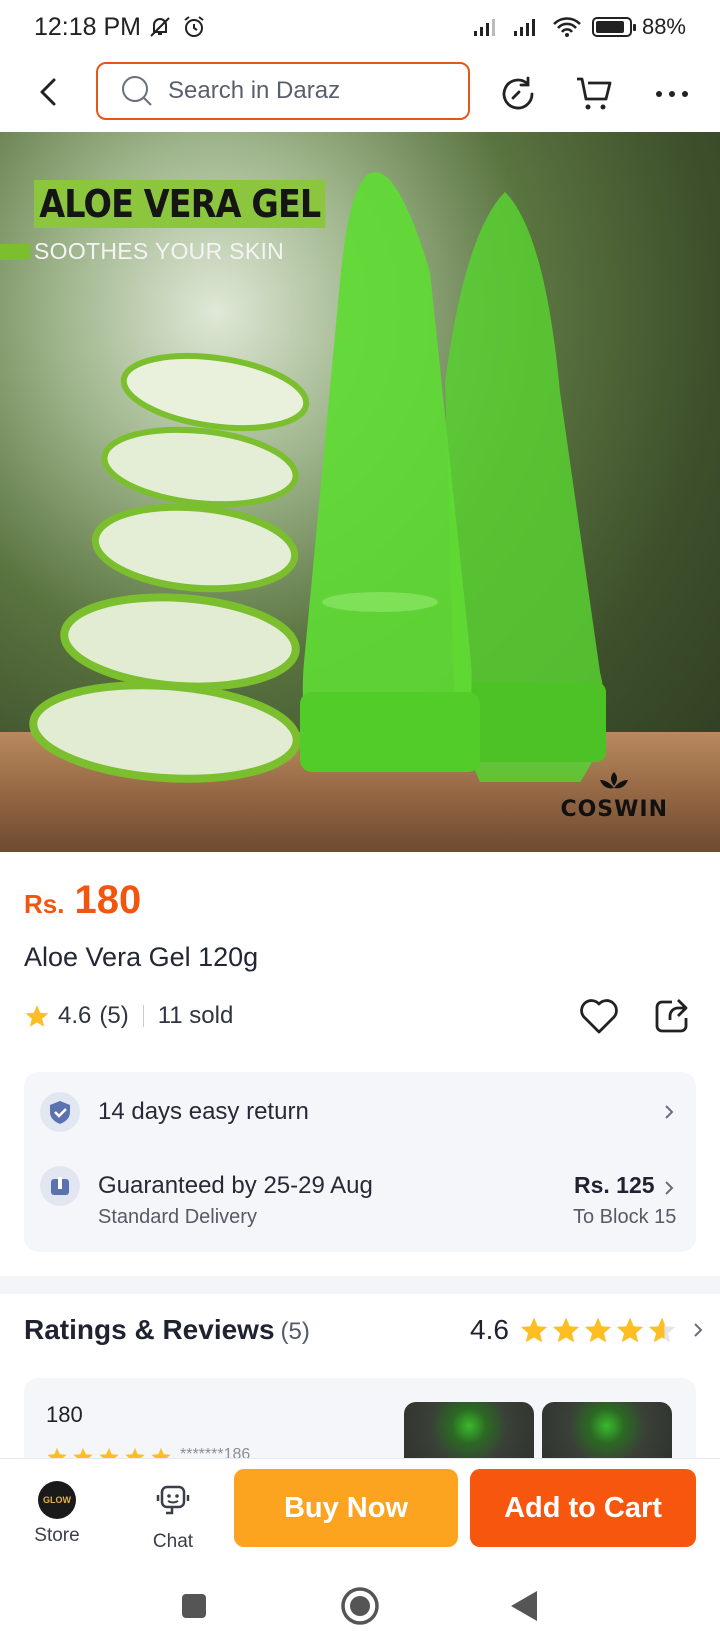 The height and width of the screenshot is (1650, 720). I want to click on wifi-icon, so click(567, 27).